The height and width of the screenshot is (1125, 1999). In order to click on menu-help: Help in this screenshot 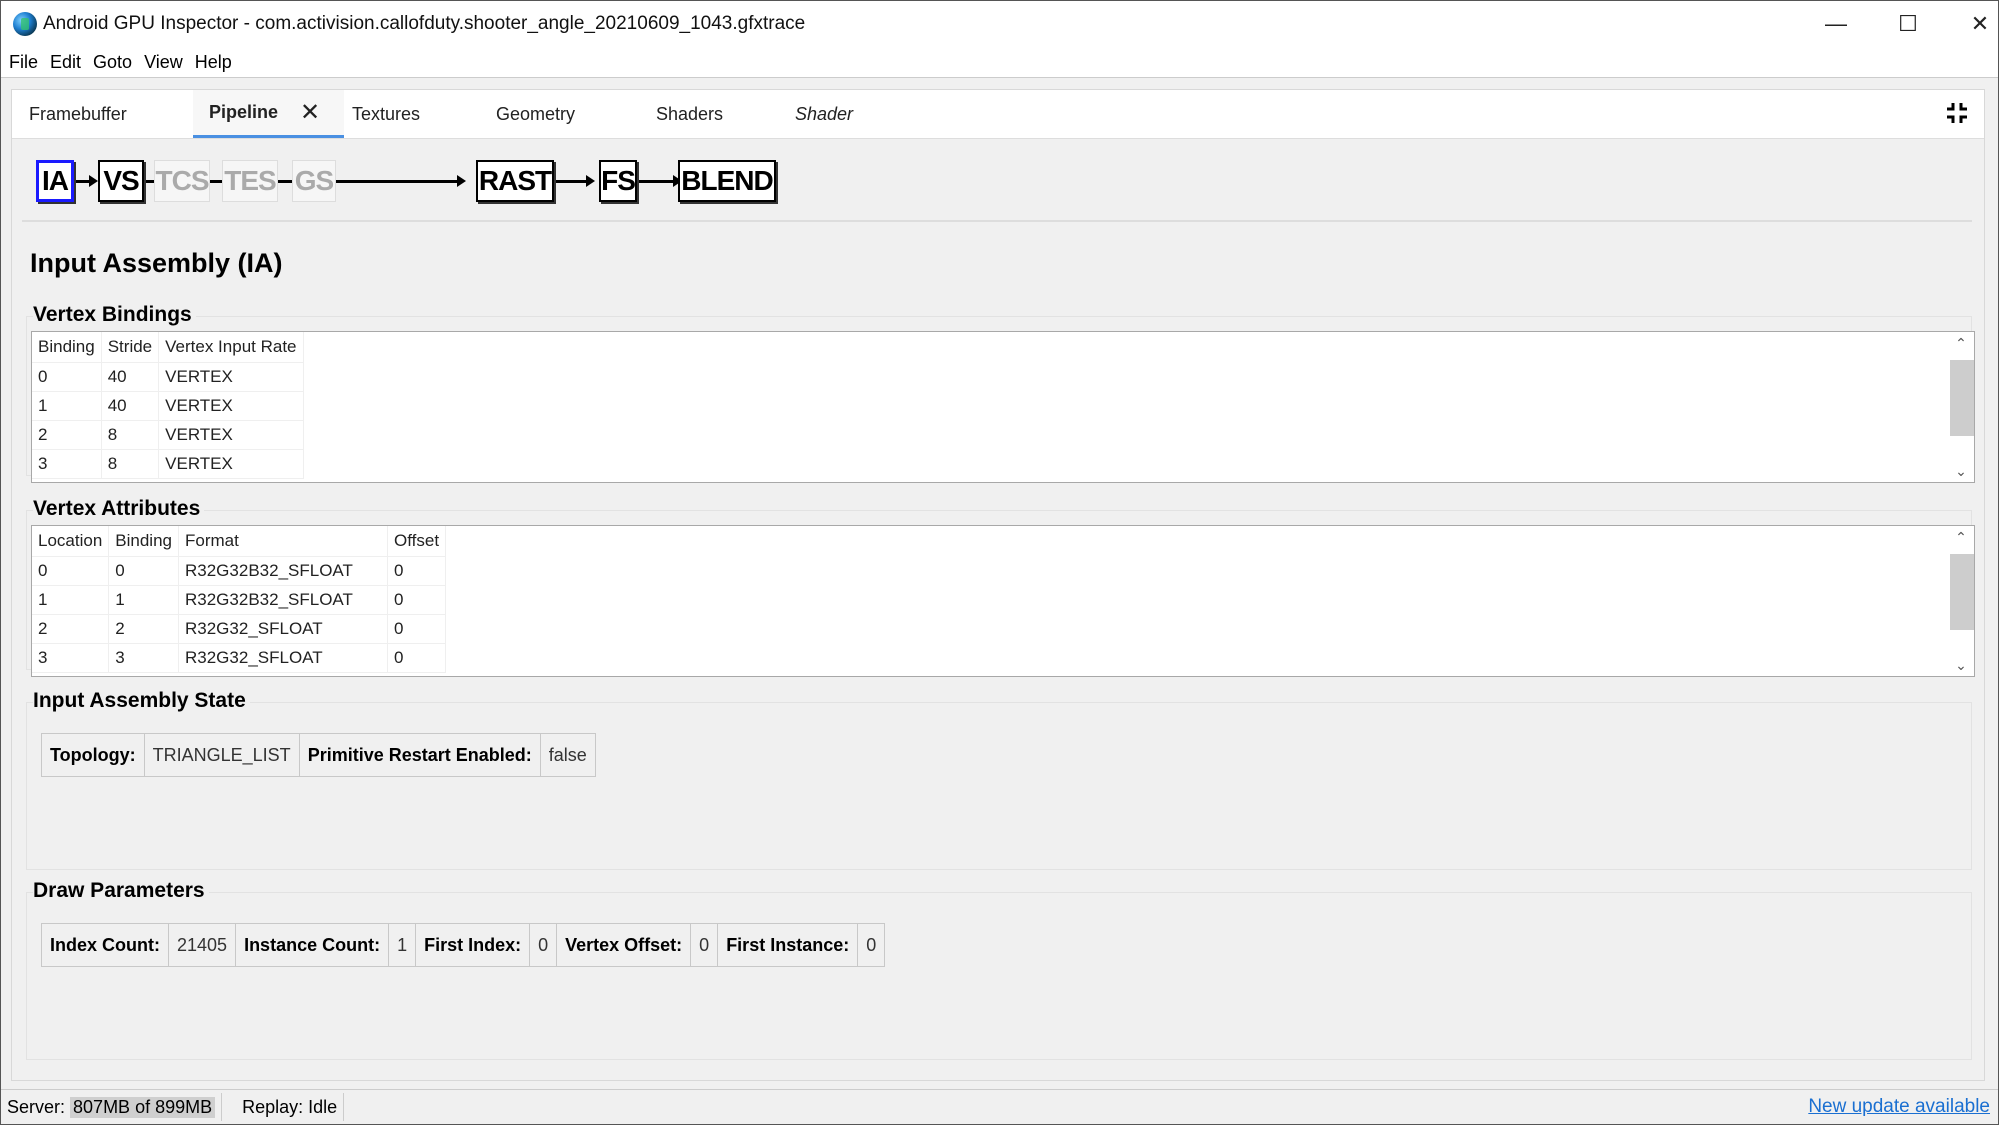, I will do `click(213, 62)`.